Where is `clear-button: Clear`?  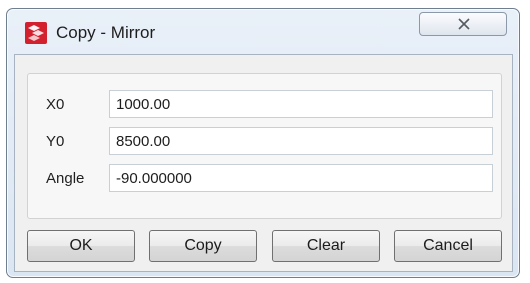 clear-button: Clear is located at coordinates (326, 246).